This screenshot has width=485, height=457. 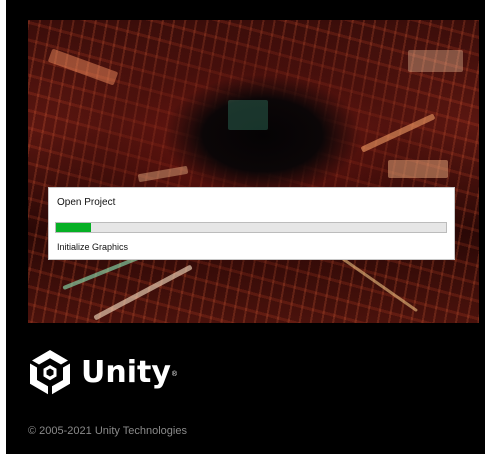 What do you see at coordinates (126, 372) in the screenshot?
I see `unity-wordmark: Unity` at bounding box center [126, 372].